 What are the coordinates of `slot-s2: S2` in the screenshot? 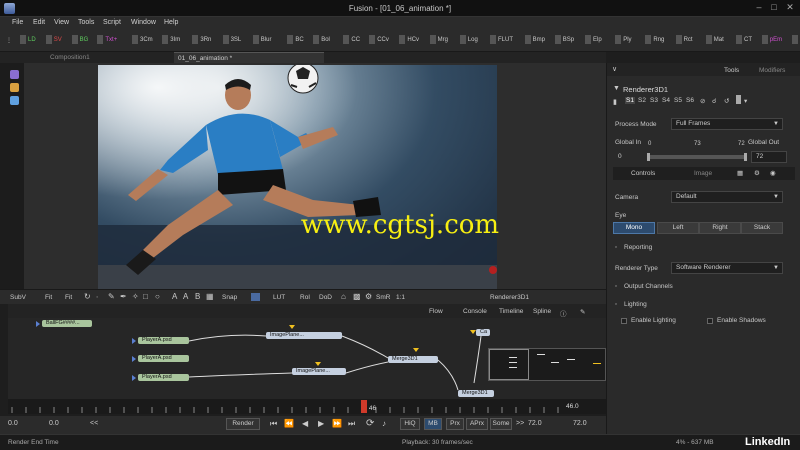 It's located at (642, 100).